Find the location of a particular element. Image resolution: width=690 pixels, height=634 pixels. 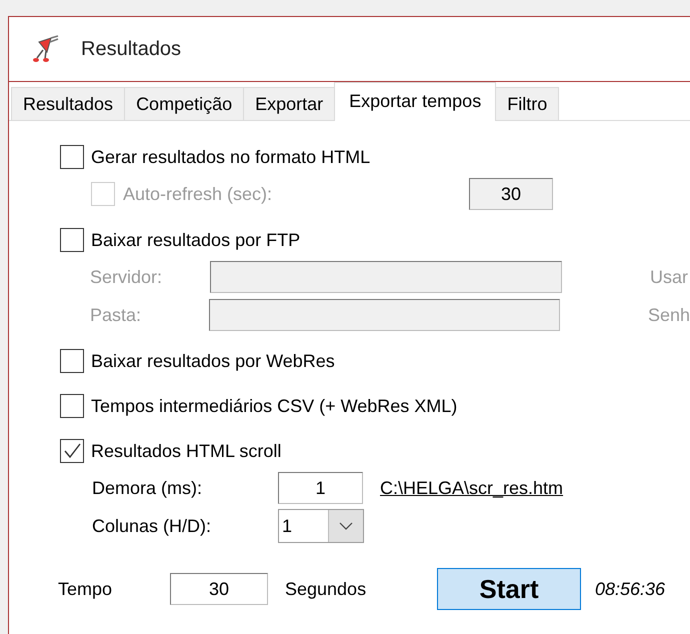

tab: Filtro is located at coordinates (527, 103).